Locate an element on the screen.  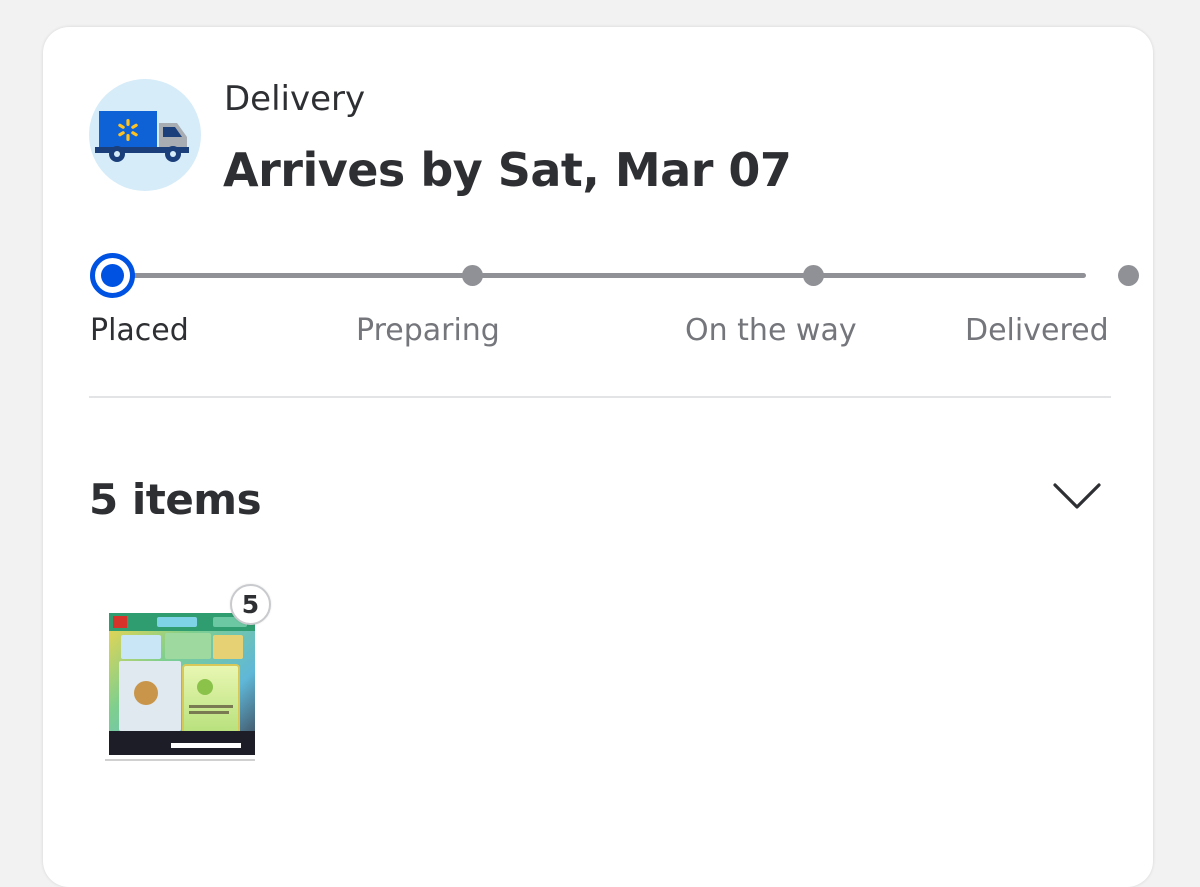
progress-node-placed-icon is located at coordinates (112, 275).